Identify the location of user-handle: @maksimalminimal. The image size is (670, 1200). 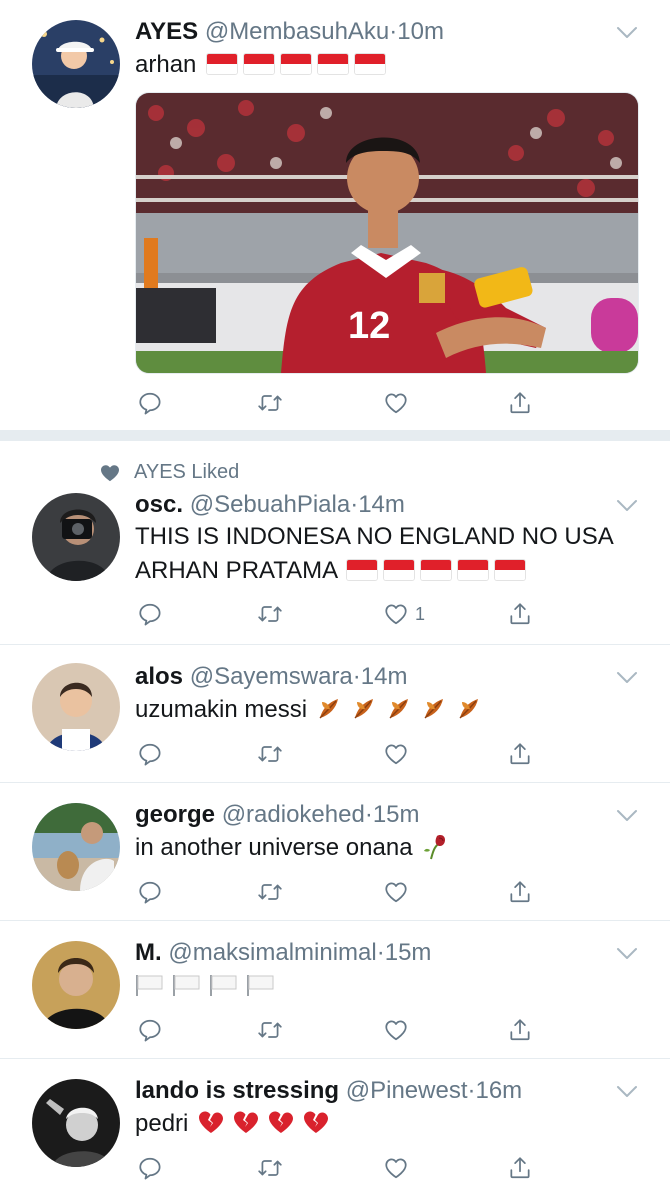
(272, 952).